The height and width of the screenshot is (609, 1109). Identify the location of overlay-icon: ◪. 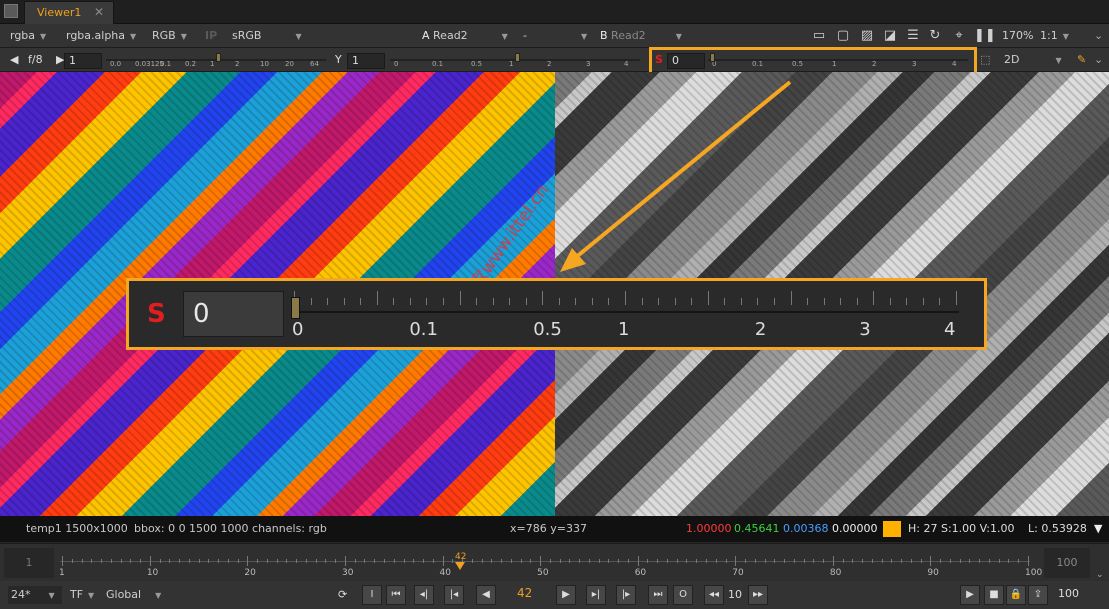
(890, 36).